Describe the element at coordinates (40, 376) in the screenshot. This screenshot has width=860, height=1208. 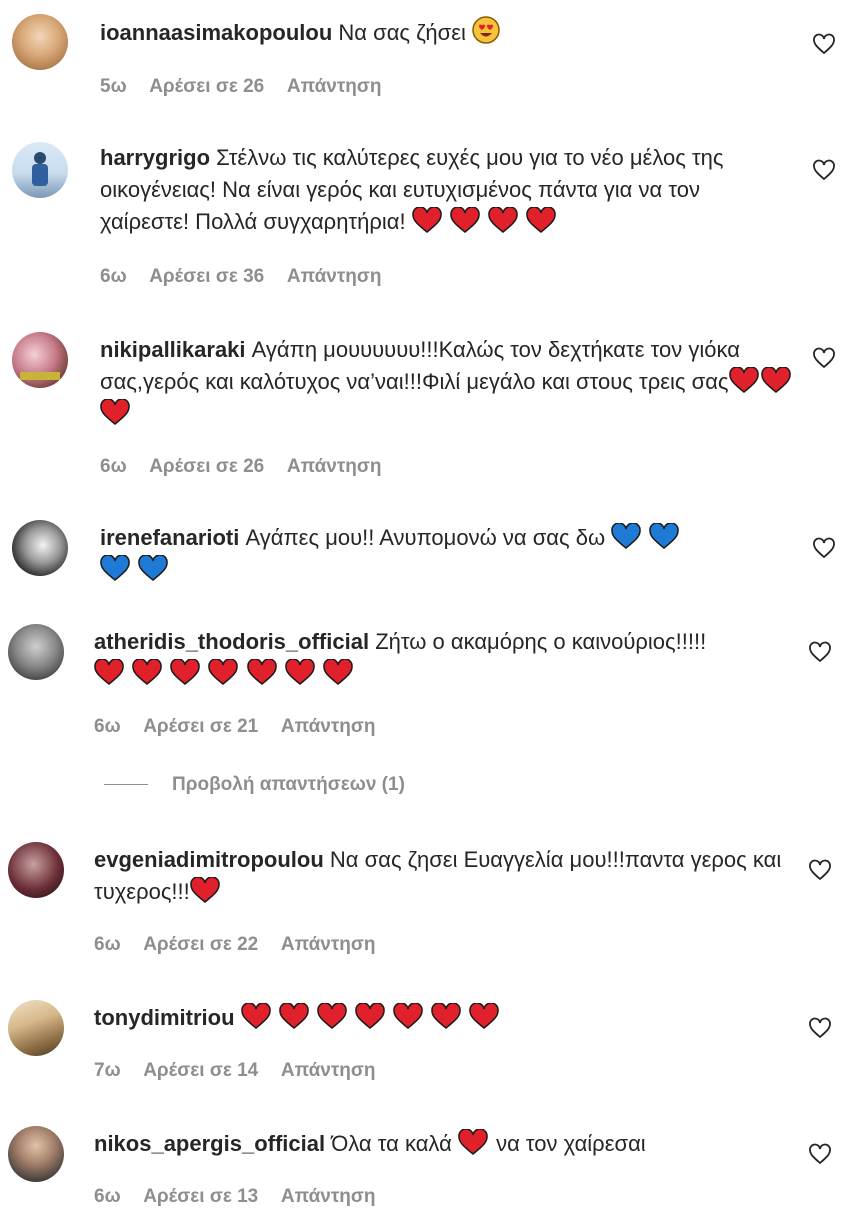
I see `avatar-badge` at that location.